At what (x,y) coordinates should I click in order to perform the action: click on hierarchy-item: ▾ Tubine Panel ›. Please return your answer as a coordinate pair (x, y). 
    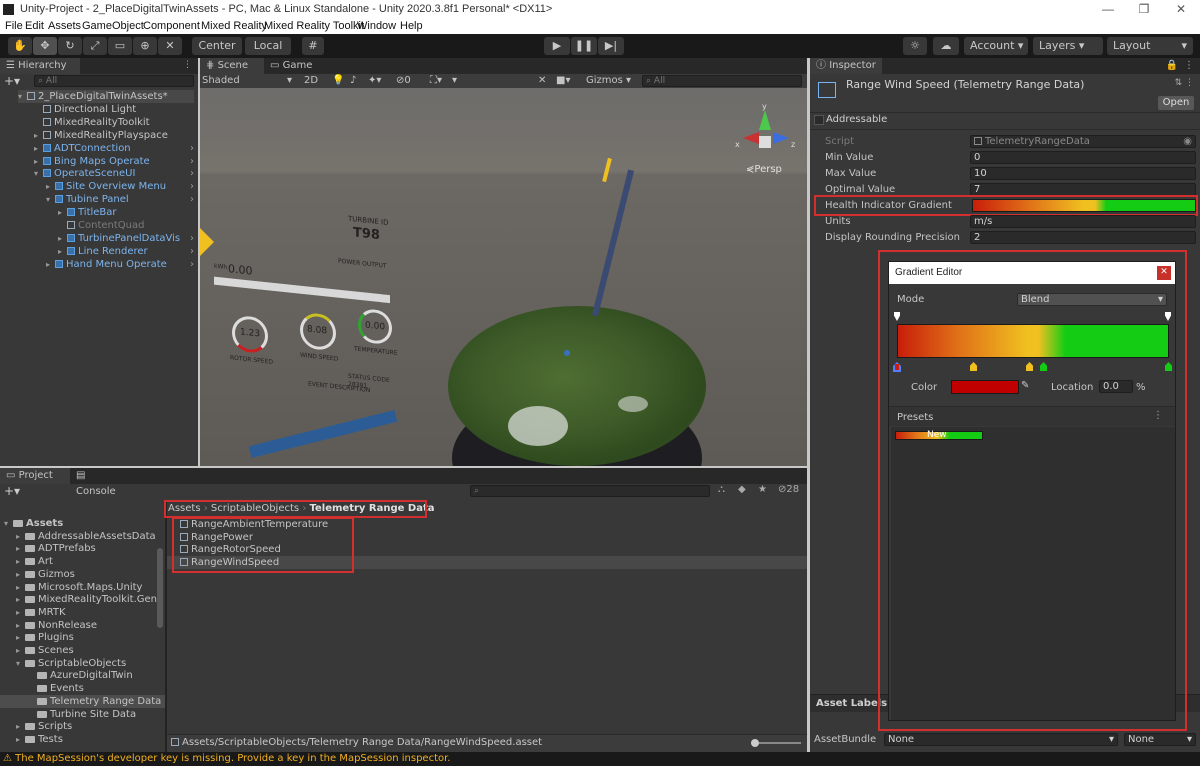
    Looking at the image, I should click on (120, 199).